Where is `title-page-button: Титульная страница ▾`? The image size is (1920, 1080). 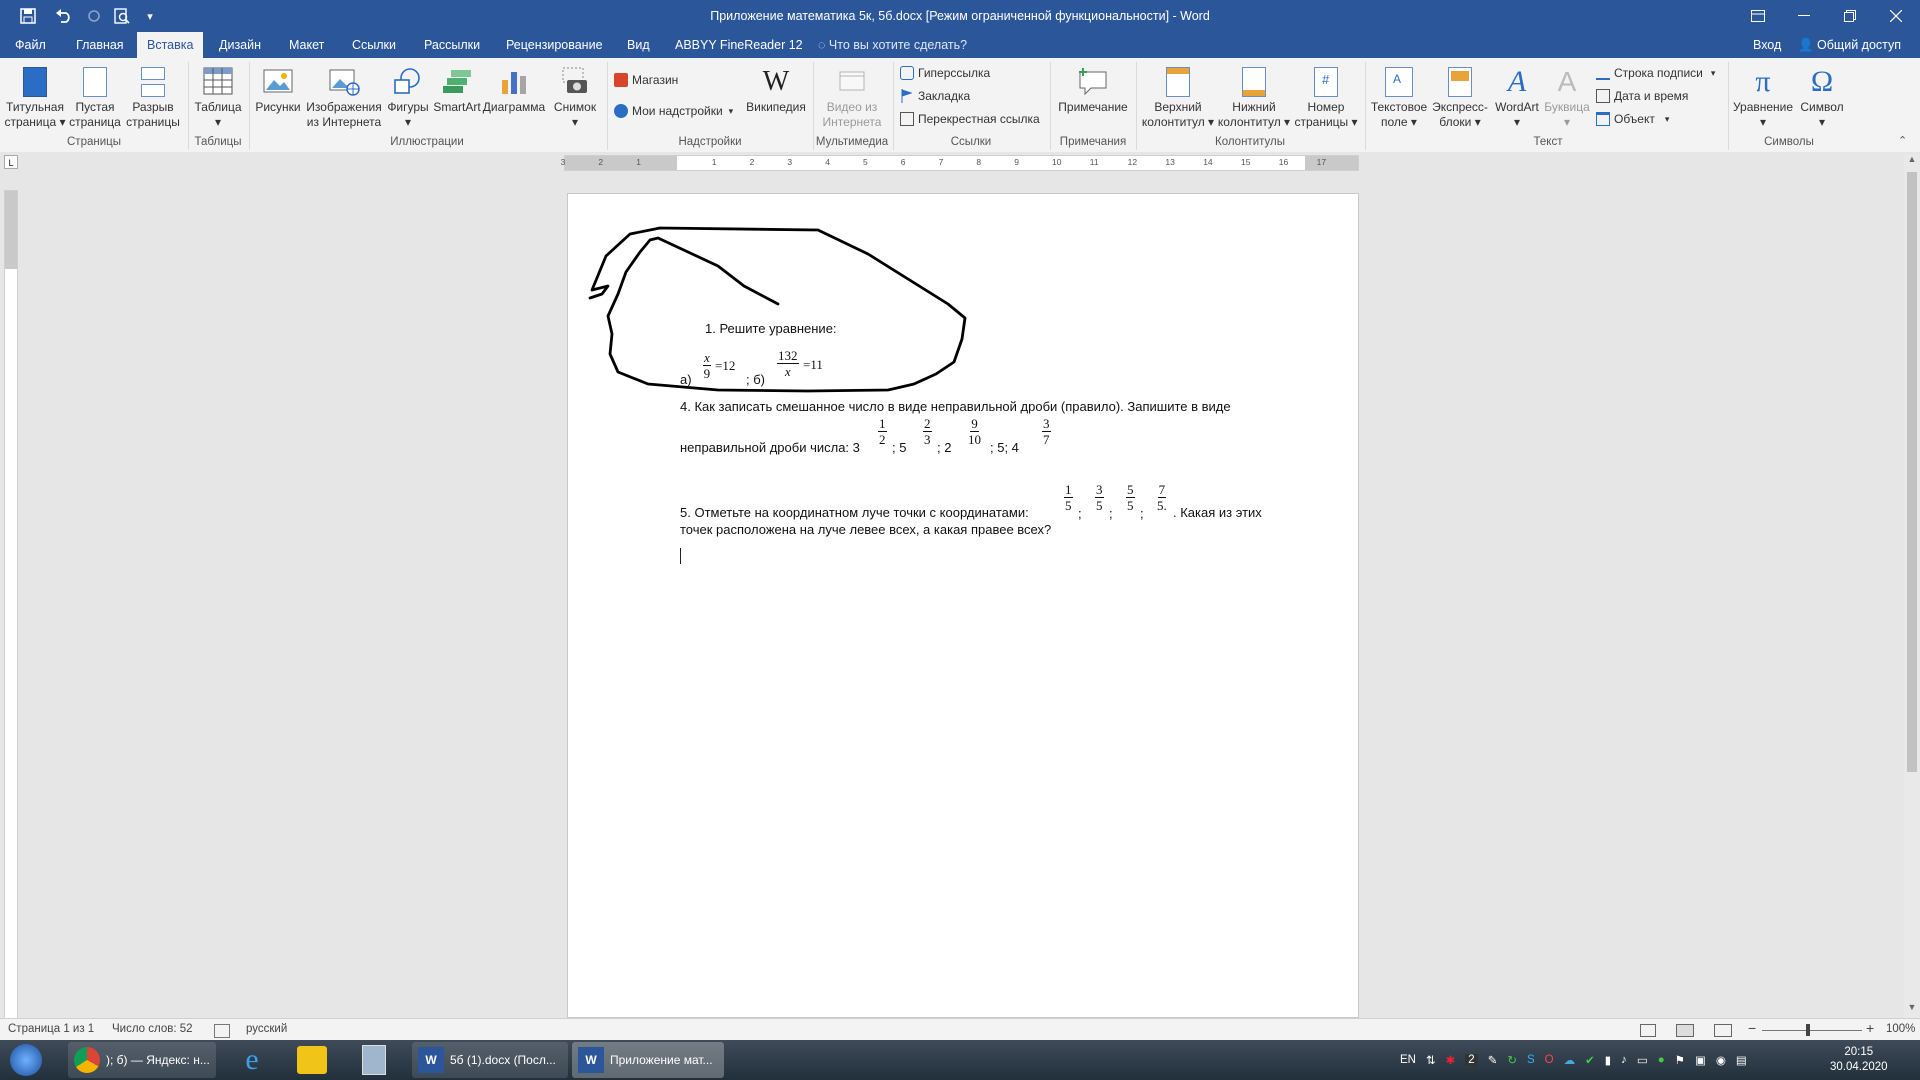
title-page-button: Титульная страница ▾ is located at coordinates (35, 96).